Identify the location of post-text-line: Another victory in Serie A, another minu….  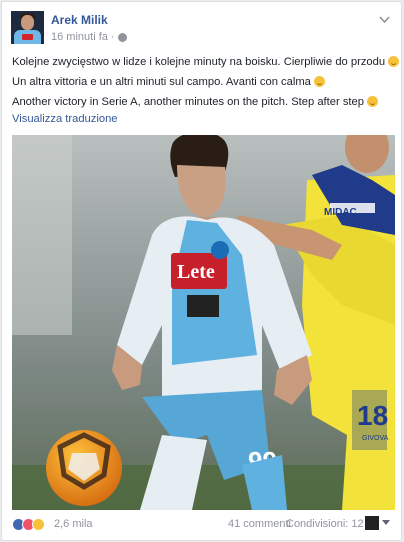
(202, 103).